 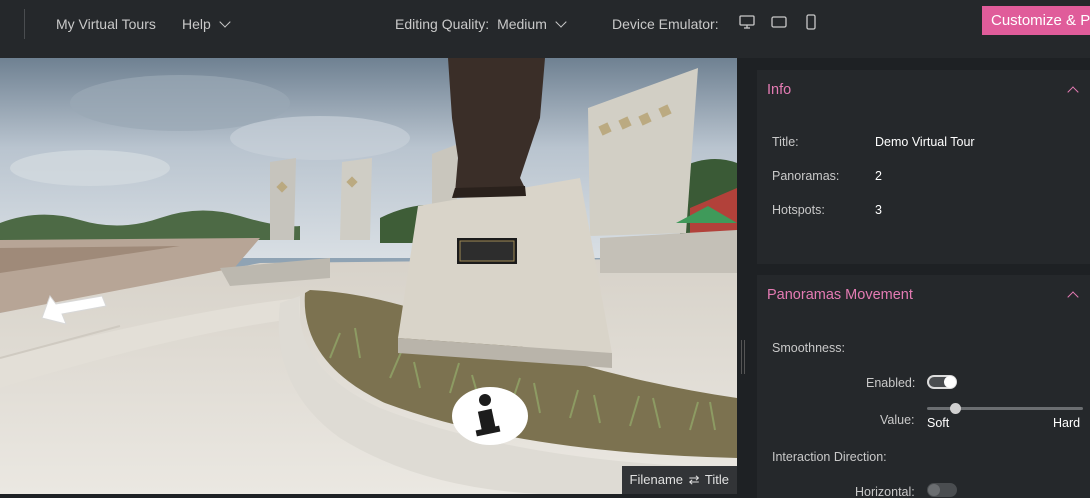 What do you see at coordinates (747, 22) in the screenshot?
I see `desktop-icon` at bounding box center [747, 22].